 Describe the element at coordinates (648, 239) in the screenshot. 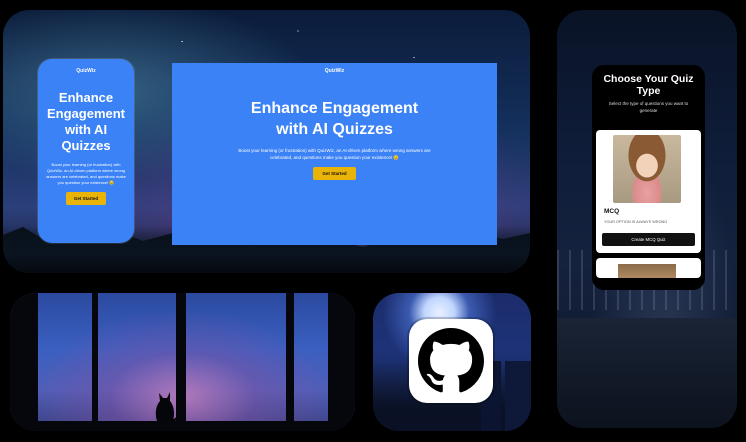

I see `create-mcq-quiz-button: Create MCQ Quiz` at that location.